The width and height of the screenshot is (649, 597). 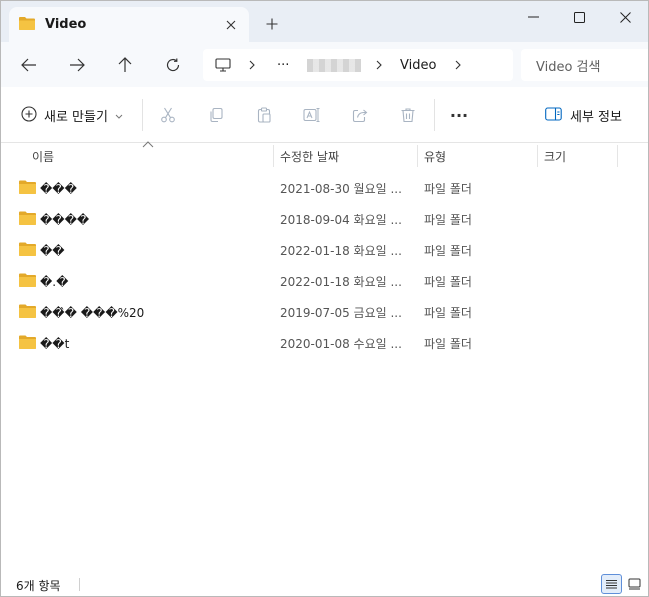 I want to click on computer-icon, so click(x=223, y=65).